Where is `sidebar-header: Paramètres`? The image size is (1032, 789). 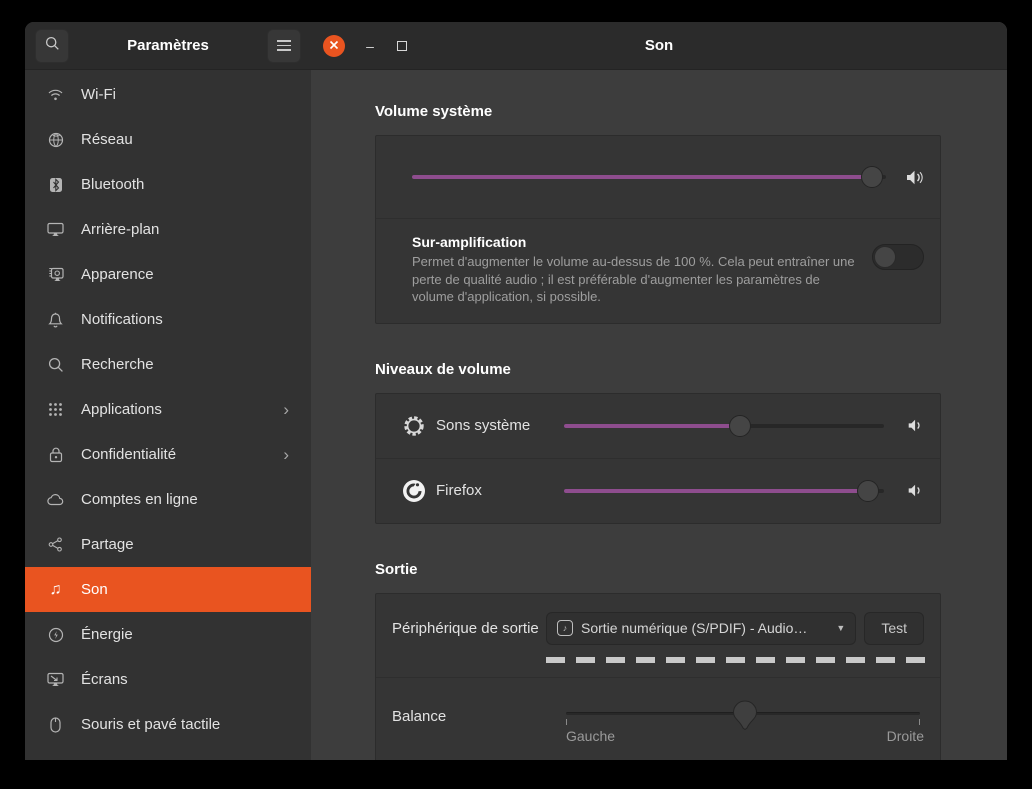
sidebar-header: Paramètres is located at coordinates (168, 46).